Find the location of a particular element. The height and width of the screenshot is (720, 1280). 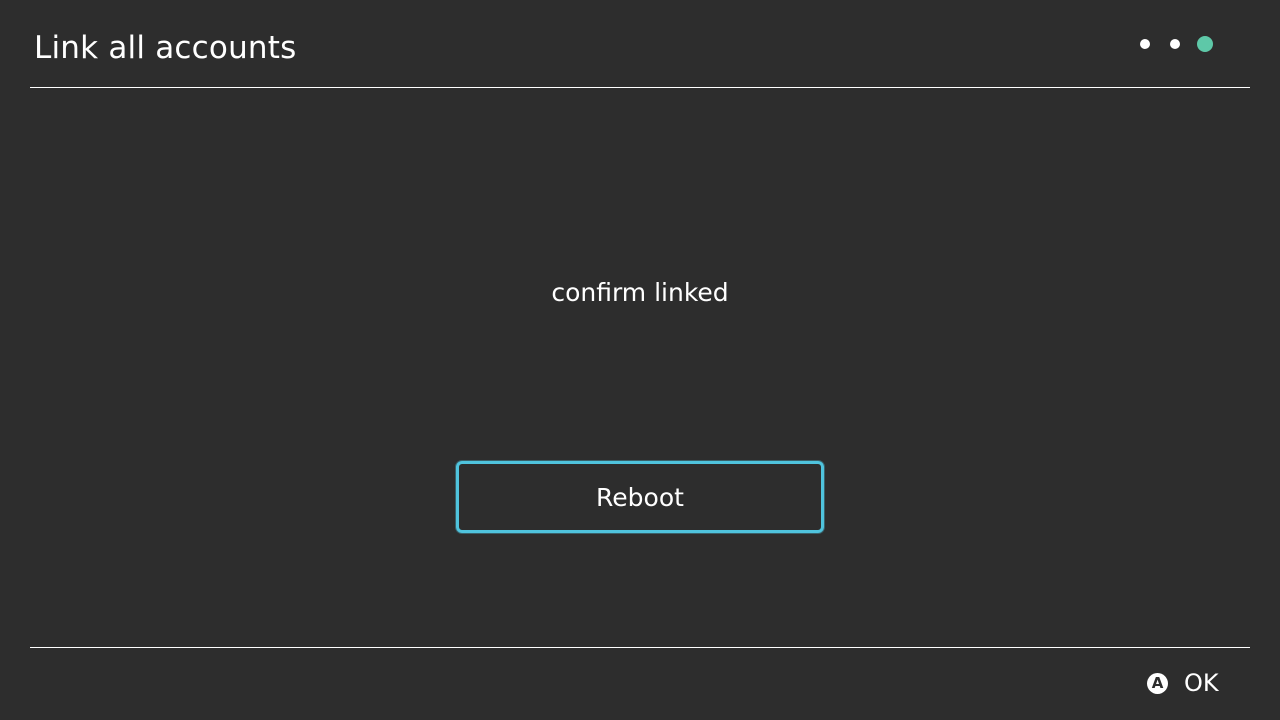

footer-divider is located at coordinates (640, 647).